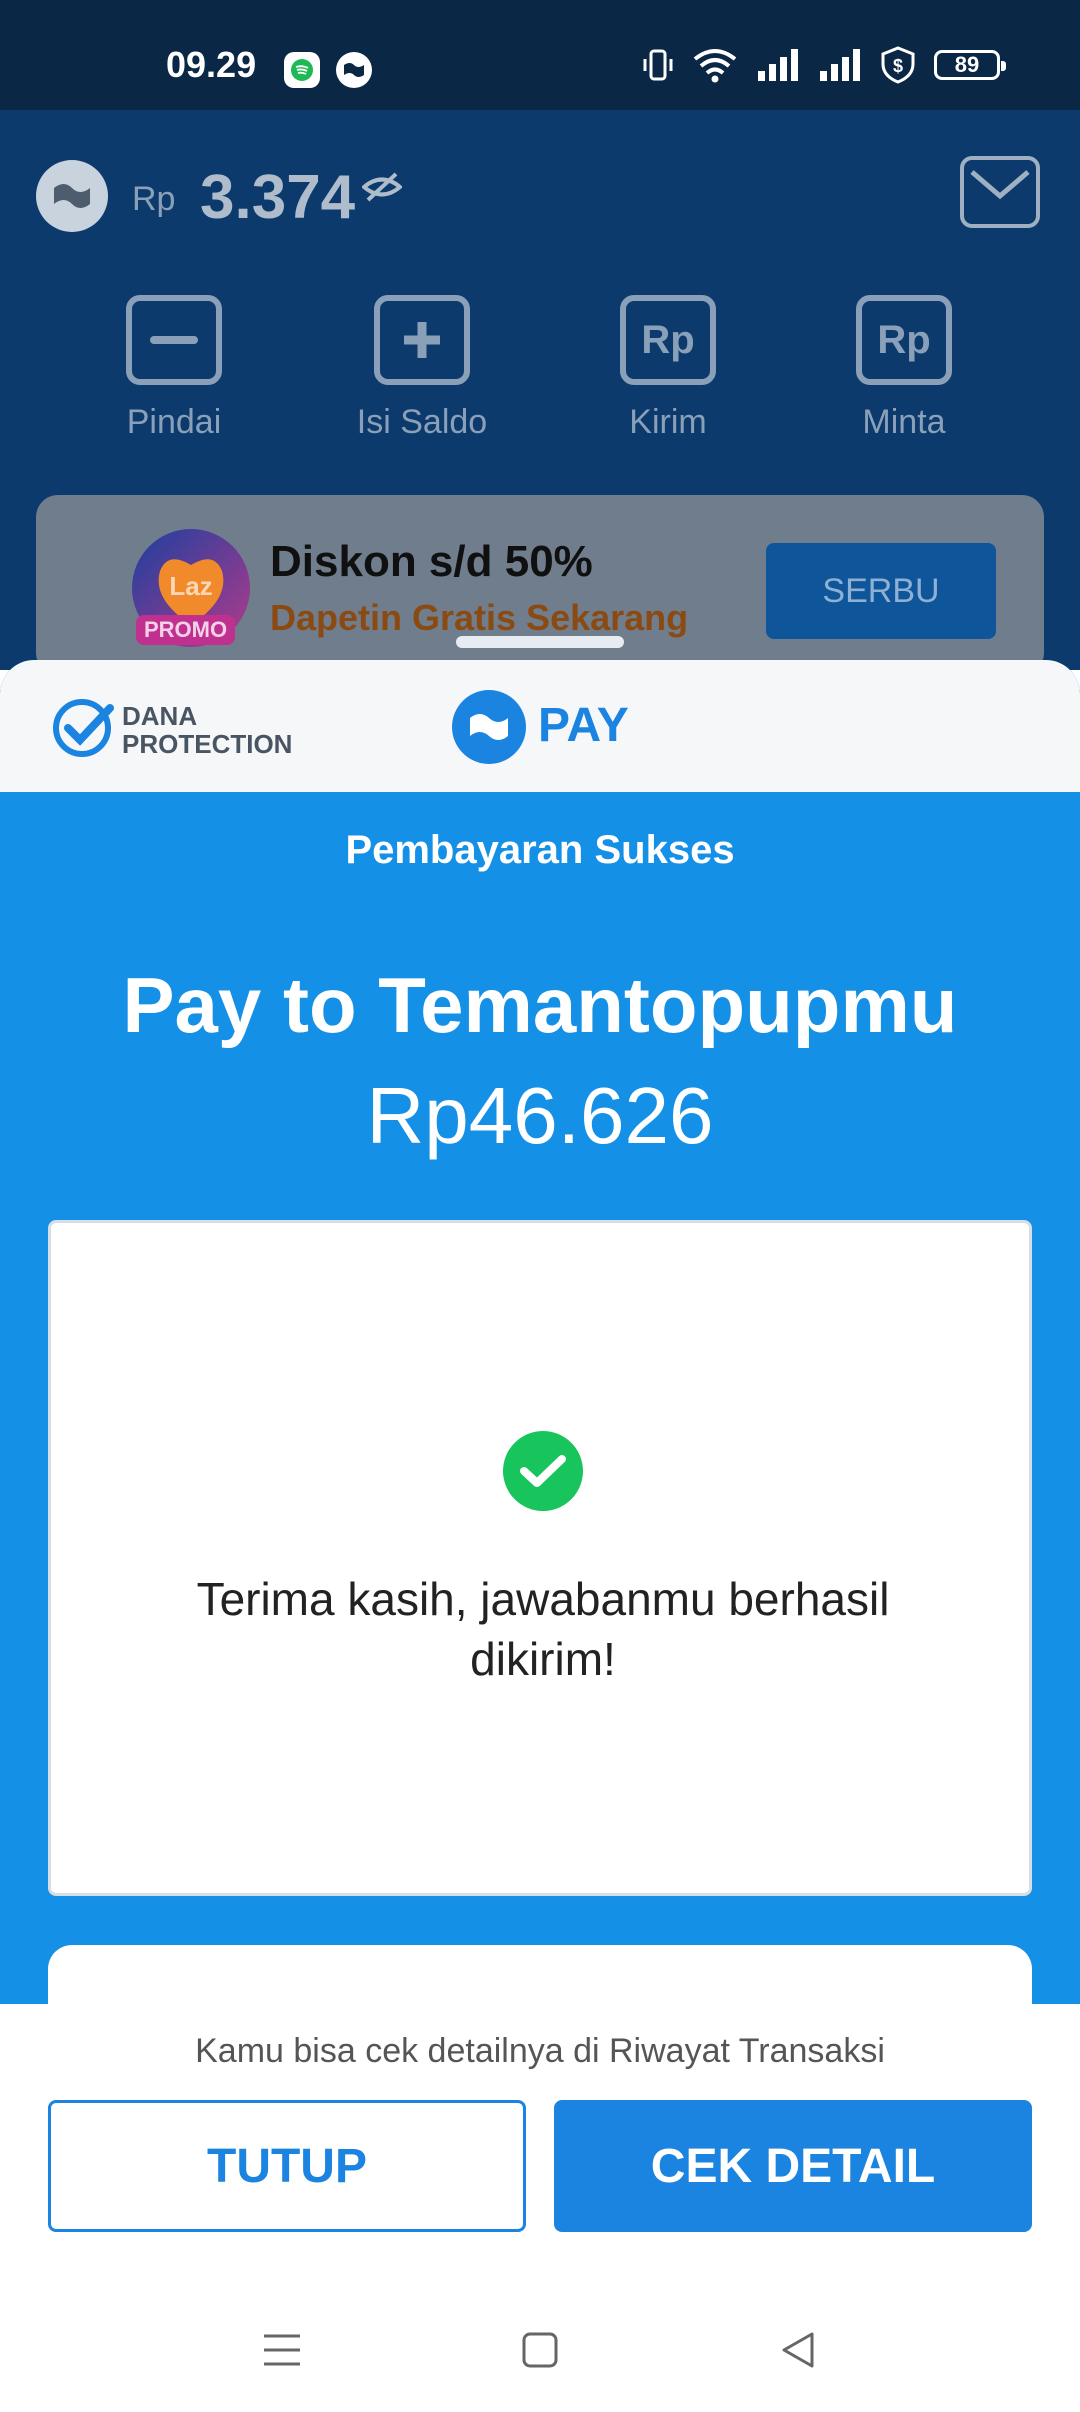  I want to click on vibrate-icon, so click(658, 65).